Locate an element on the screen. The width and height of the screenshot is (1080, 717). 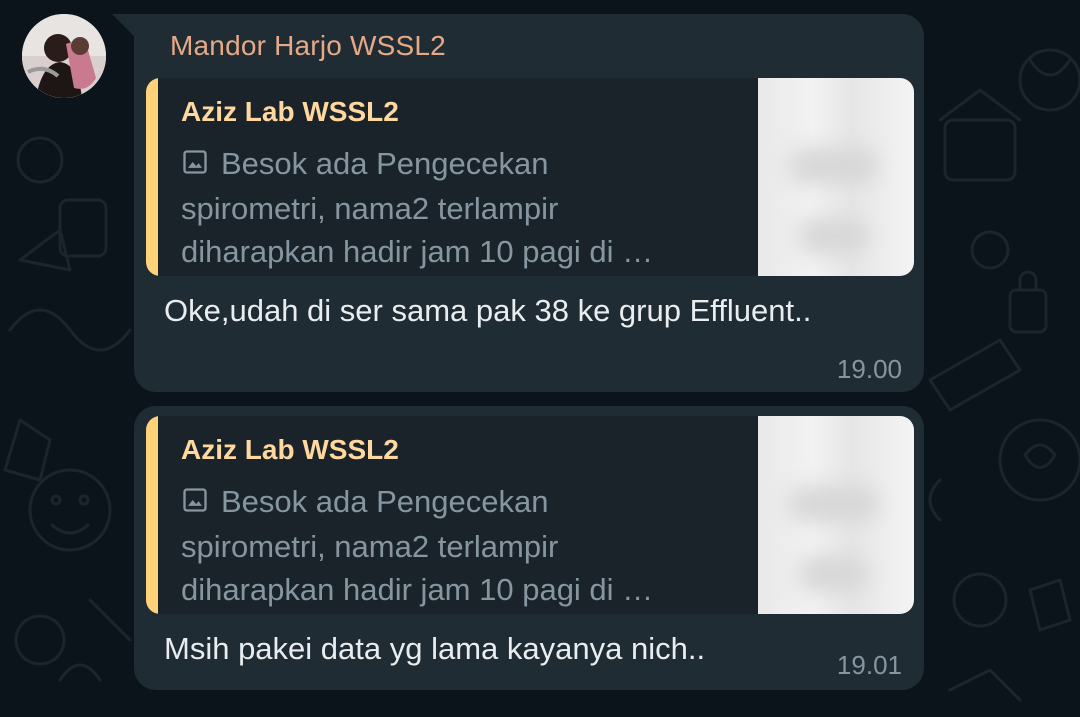
sender-avatar is located at coordinates (64, 56).